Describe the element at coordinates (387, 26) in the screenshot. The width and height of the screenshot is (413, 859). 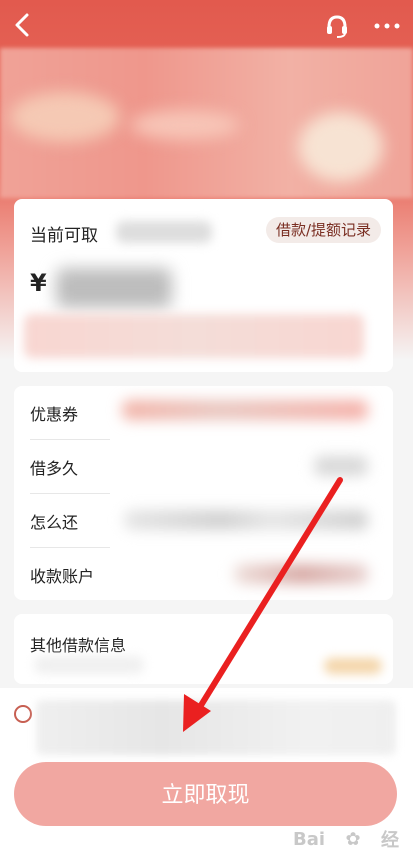
I see `more-icon` at that location.